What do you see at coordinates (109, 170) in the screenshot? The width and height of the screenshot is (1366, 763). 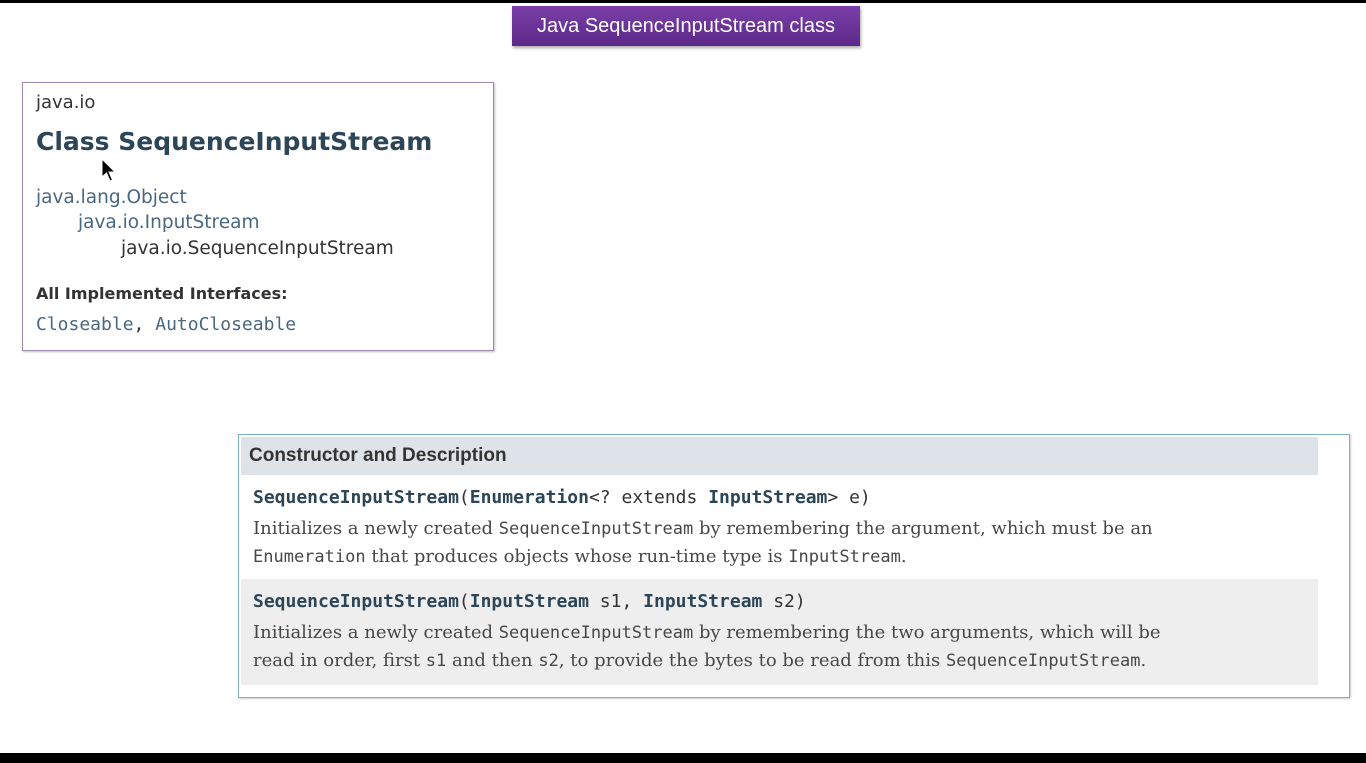 I see `mouse-pointer-icon` at bounding box center [109, 170].